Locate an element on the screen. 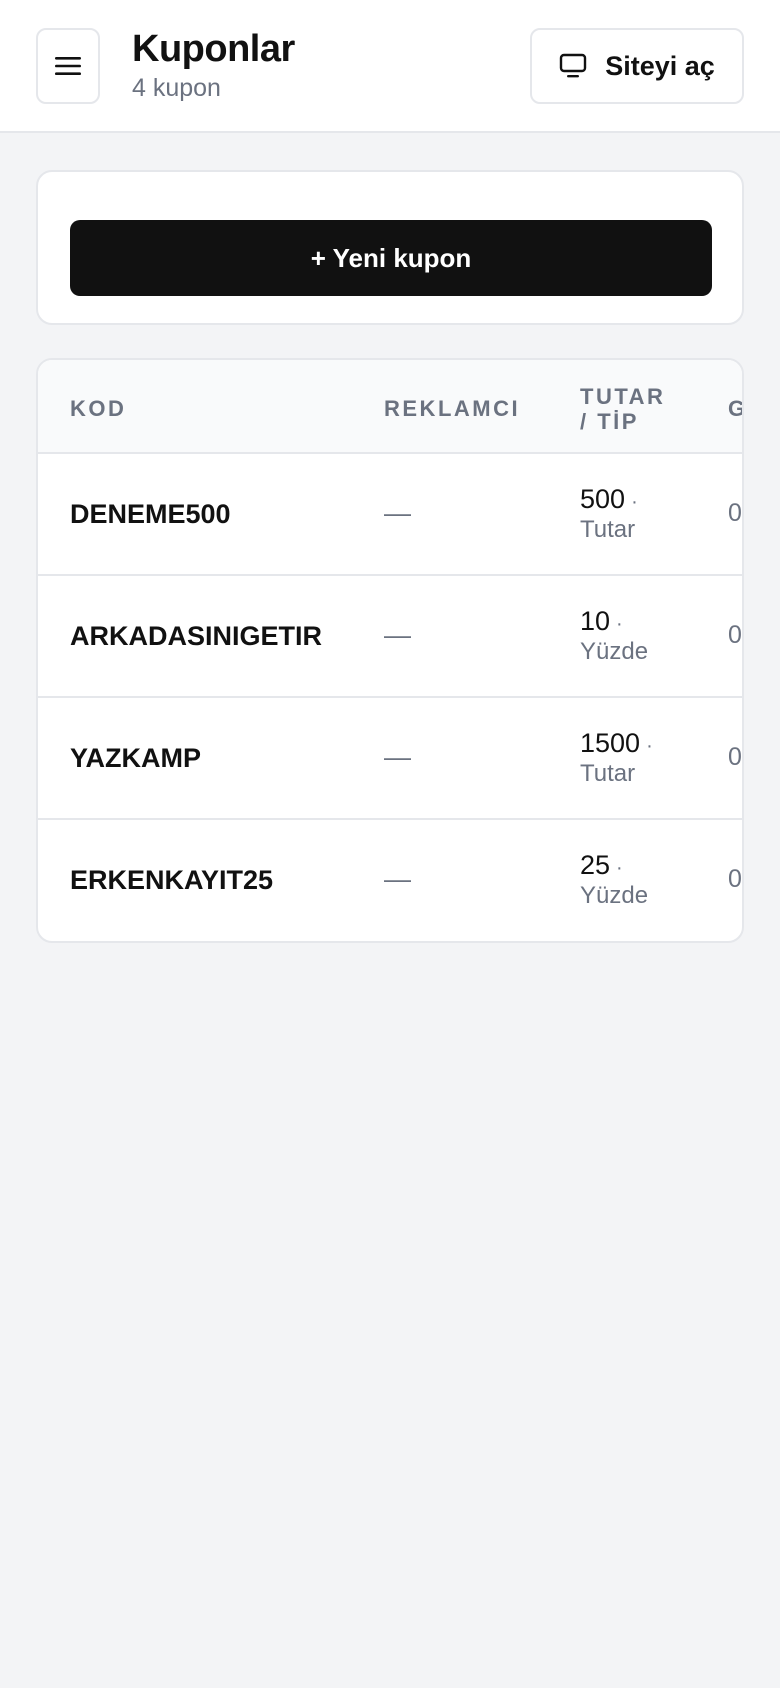  table-row: ARKADASINIGETIR — 10 · Yüzde 0 is located at coordinates (390, 637).